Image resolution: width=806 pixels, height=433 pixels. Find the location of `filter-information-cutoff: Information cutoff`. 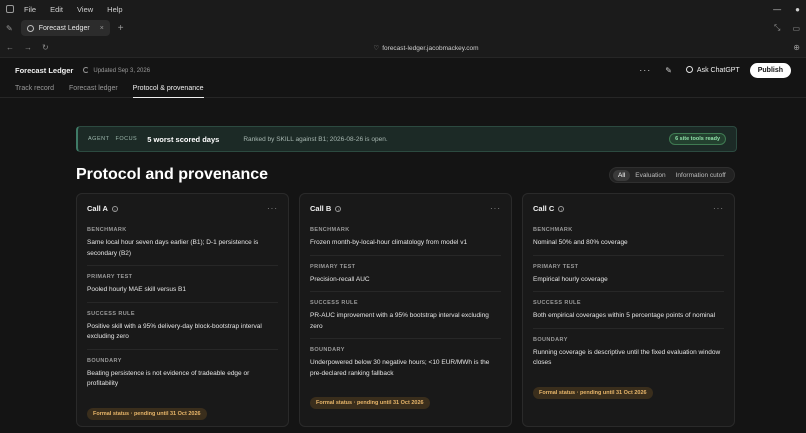

filter-information-cutoff: Information cutoff is located at coordinates (701, 175).